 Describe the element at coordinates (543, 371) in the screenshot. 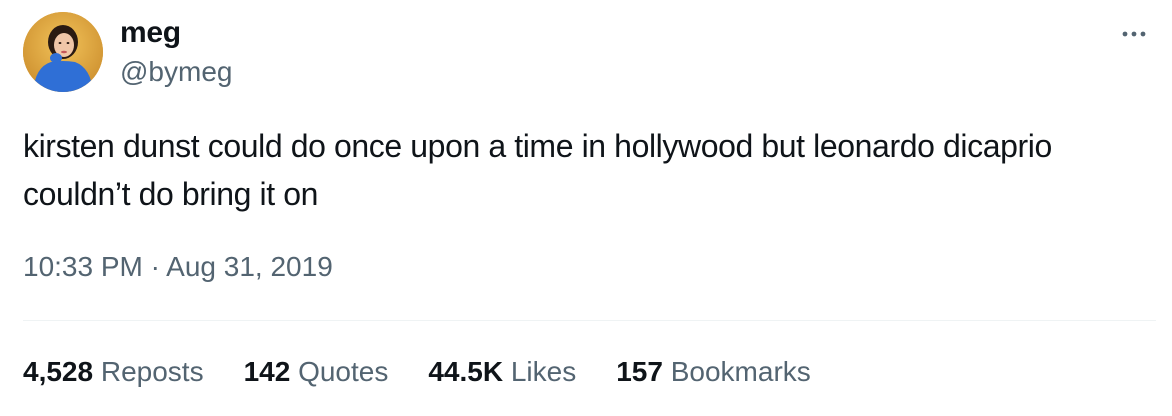

I see `stat-label: Likes` at that location.